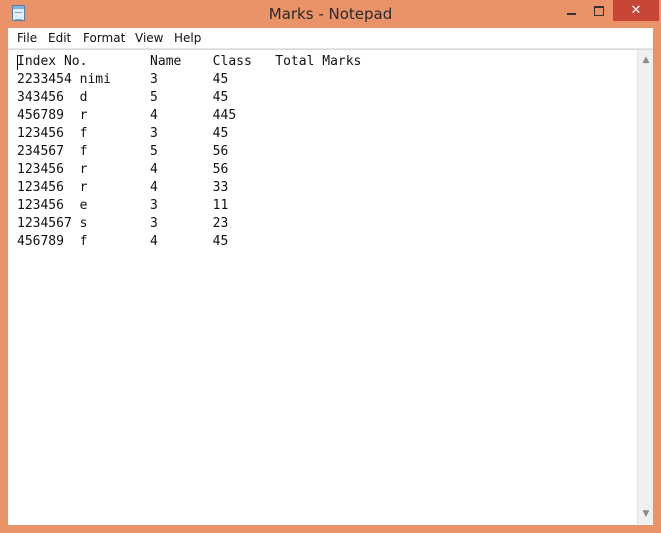 This screenshot has height=533, width=661. I want to click on menu-format: Format, so click(104, 38).